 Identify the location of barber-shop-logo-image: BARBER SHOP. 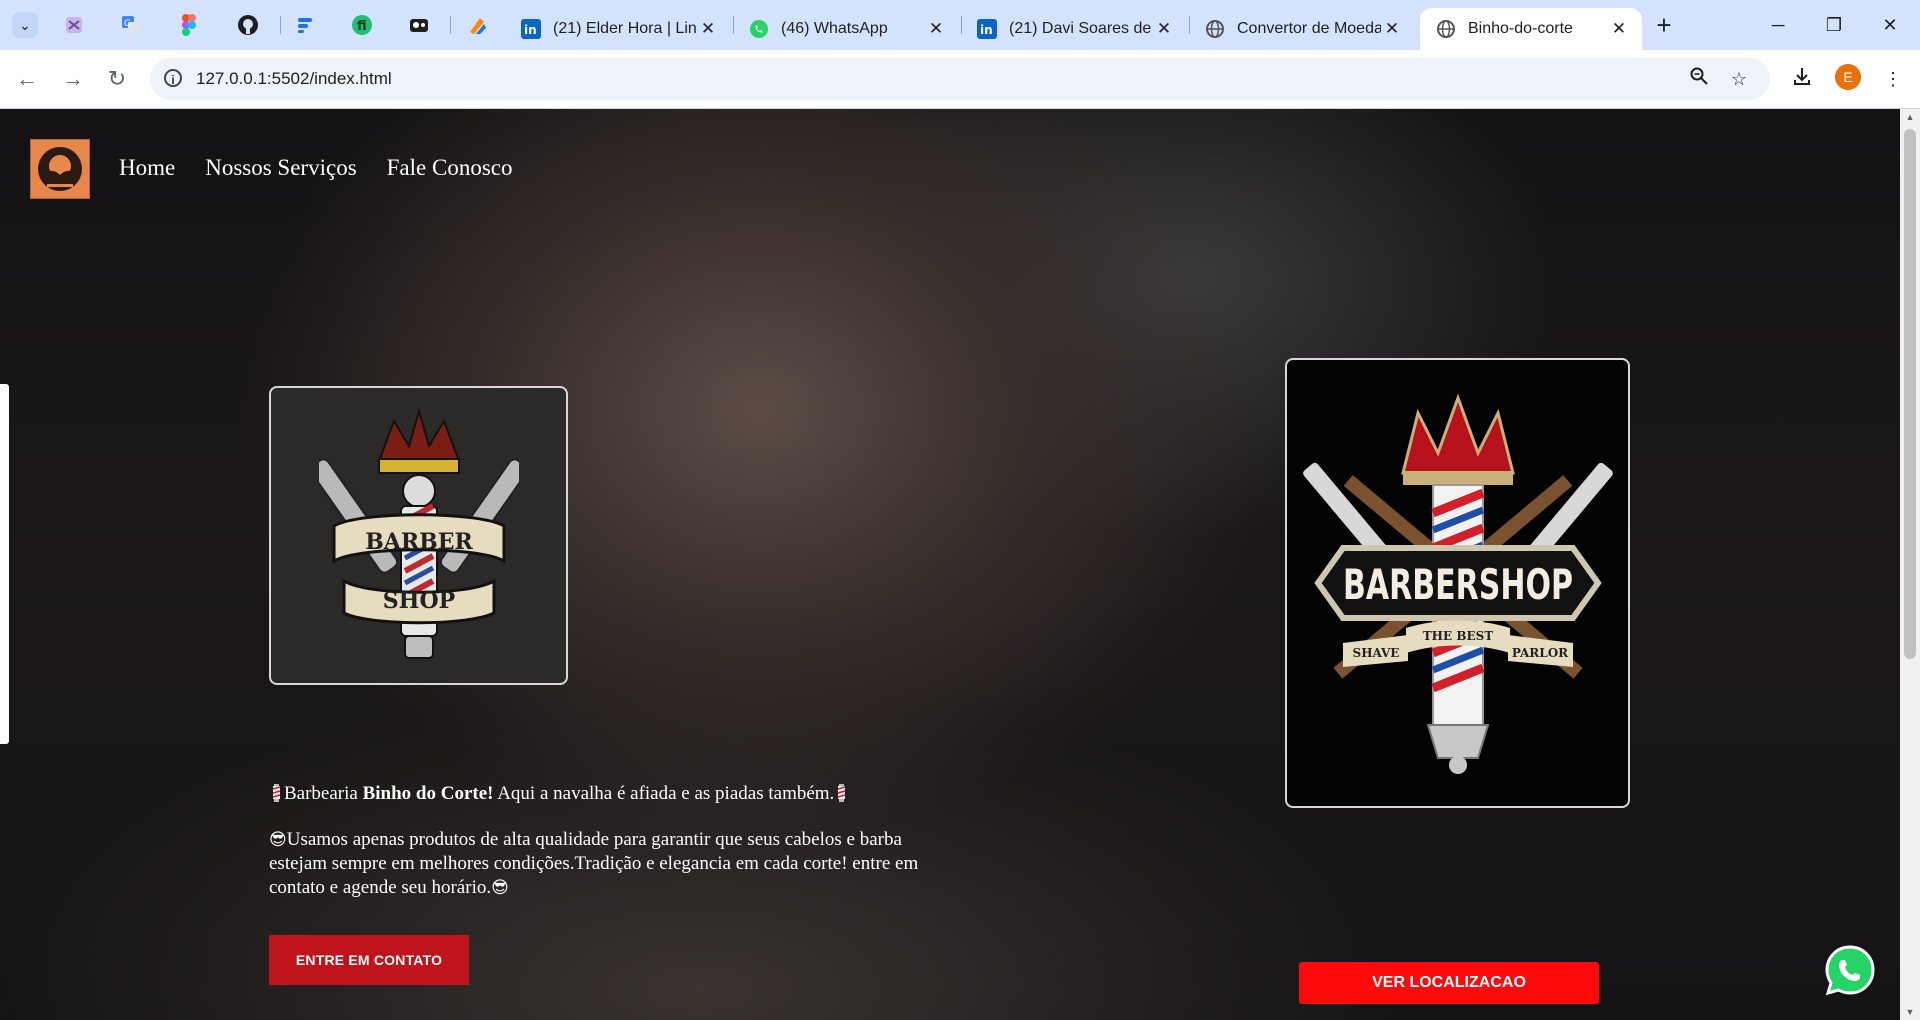
(418, 532).